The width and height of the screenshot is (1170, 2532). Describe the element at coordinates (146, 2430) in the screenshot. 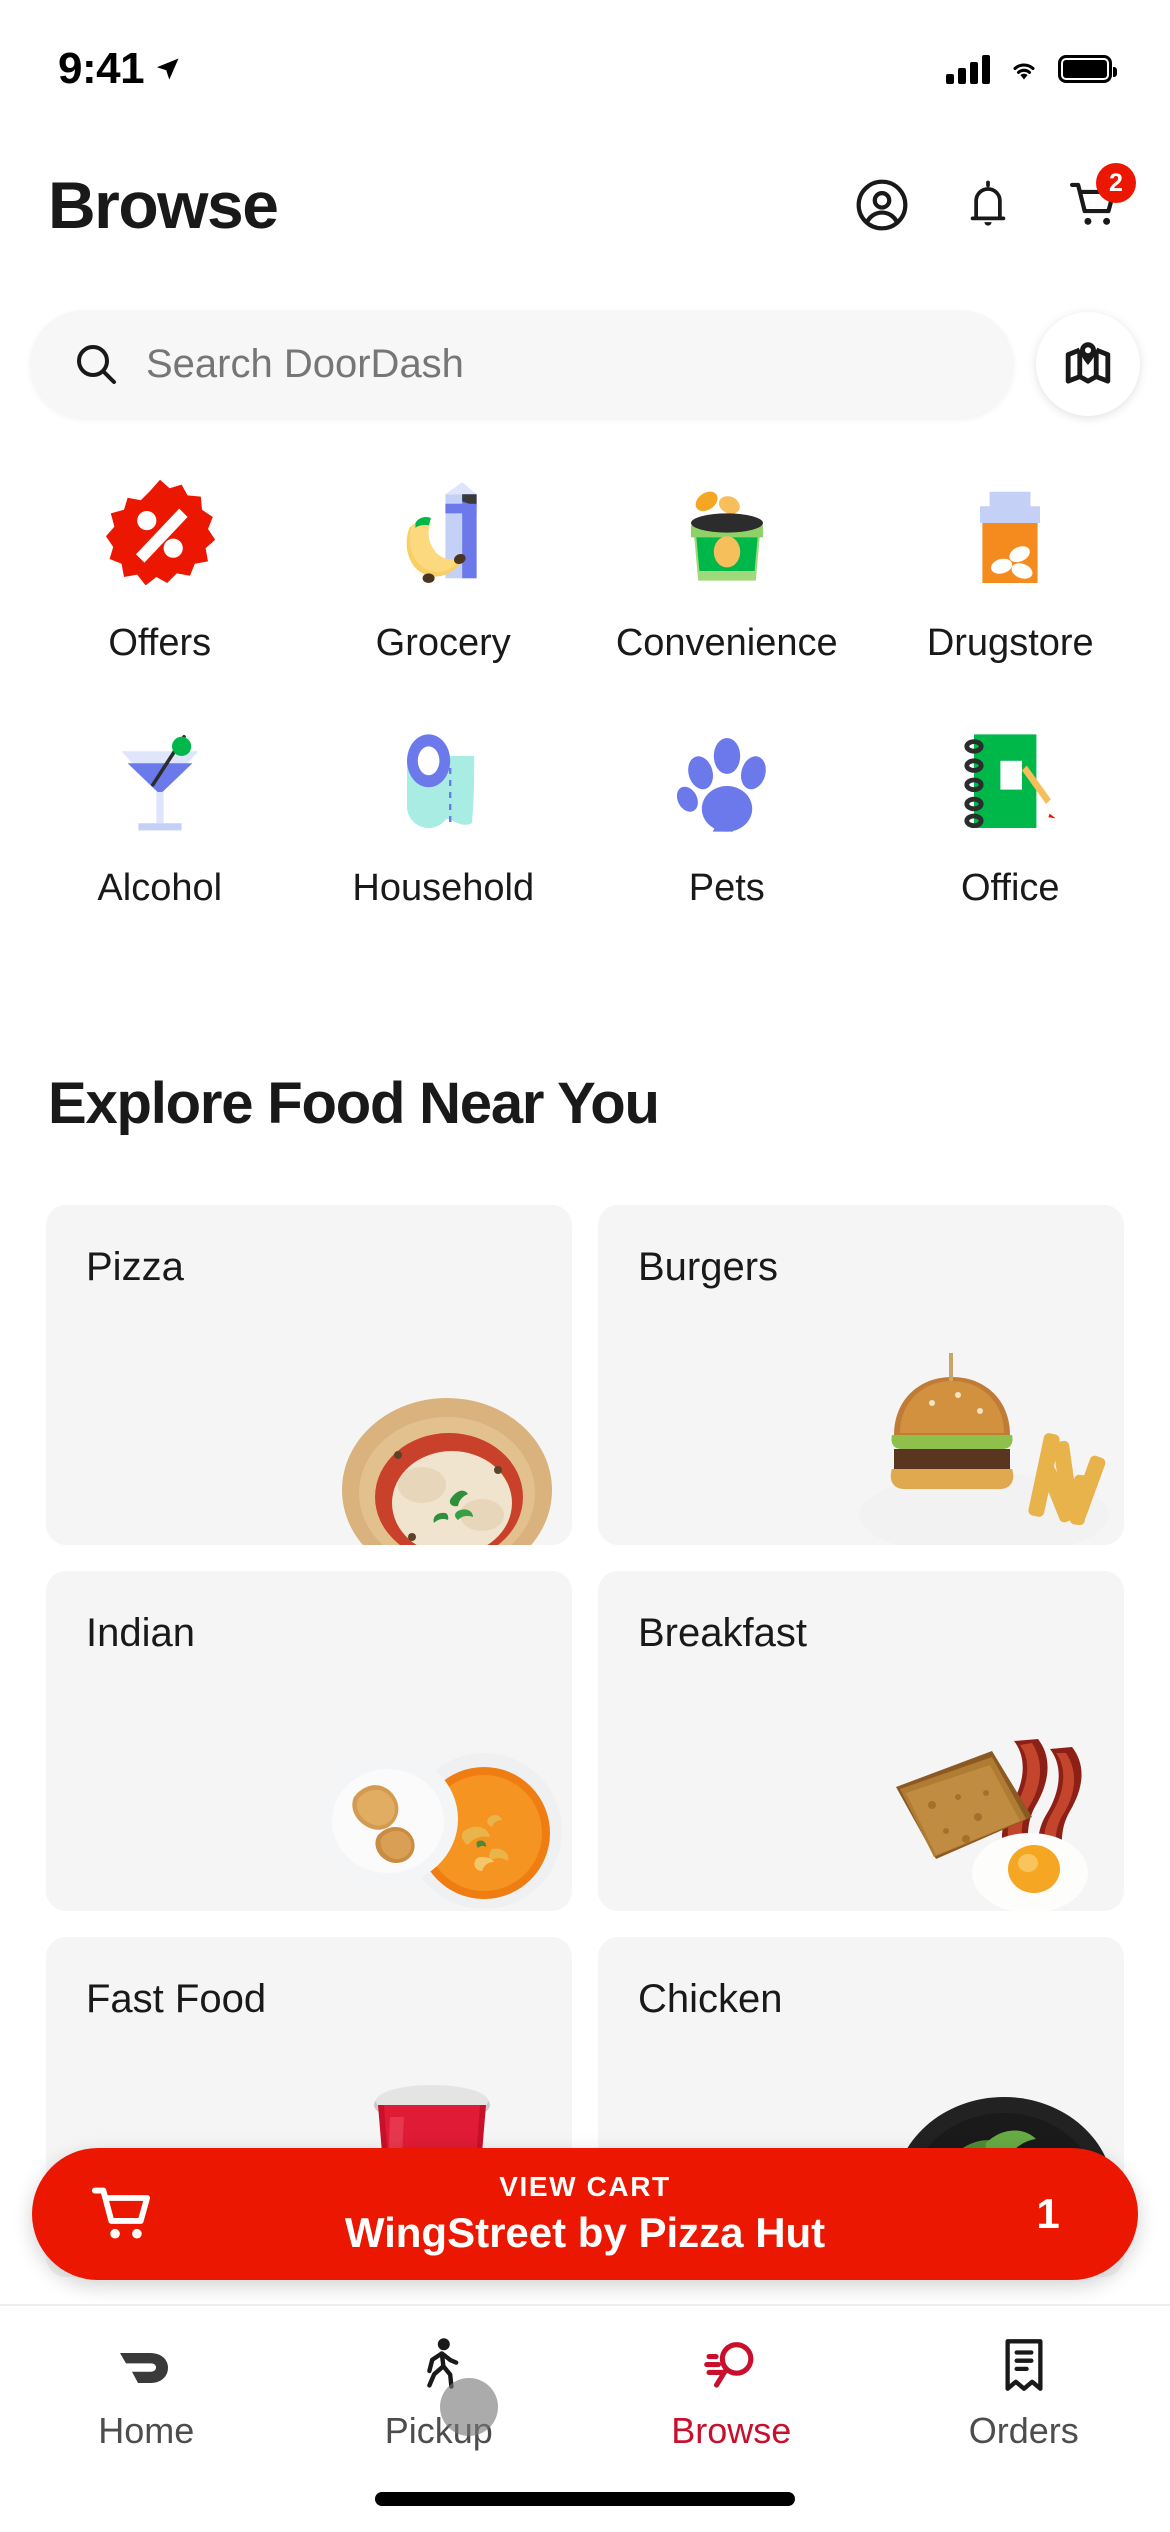

I see `tab-label: Home` at that location.